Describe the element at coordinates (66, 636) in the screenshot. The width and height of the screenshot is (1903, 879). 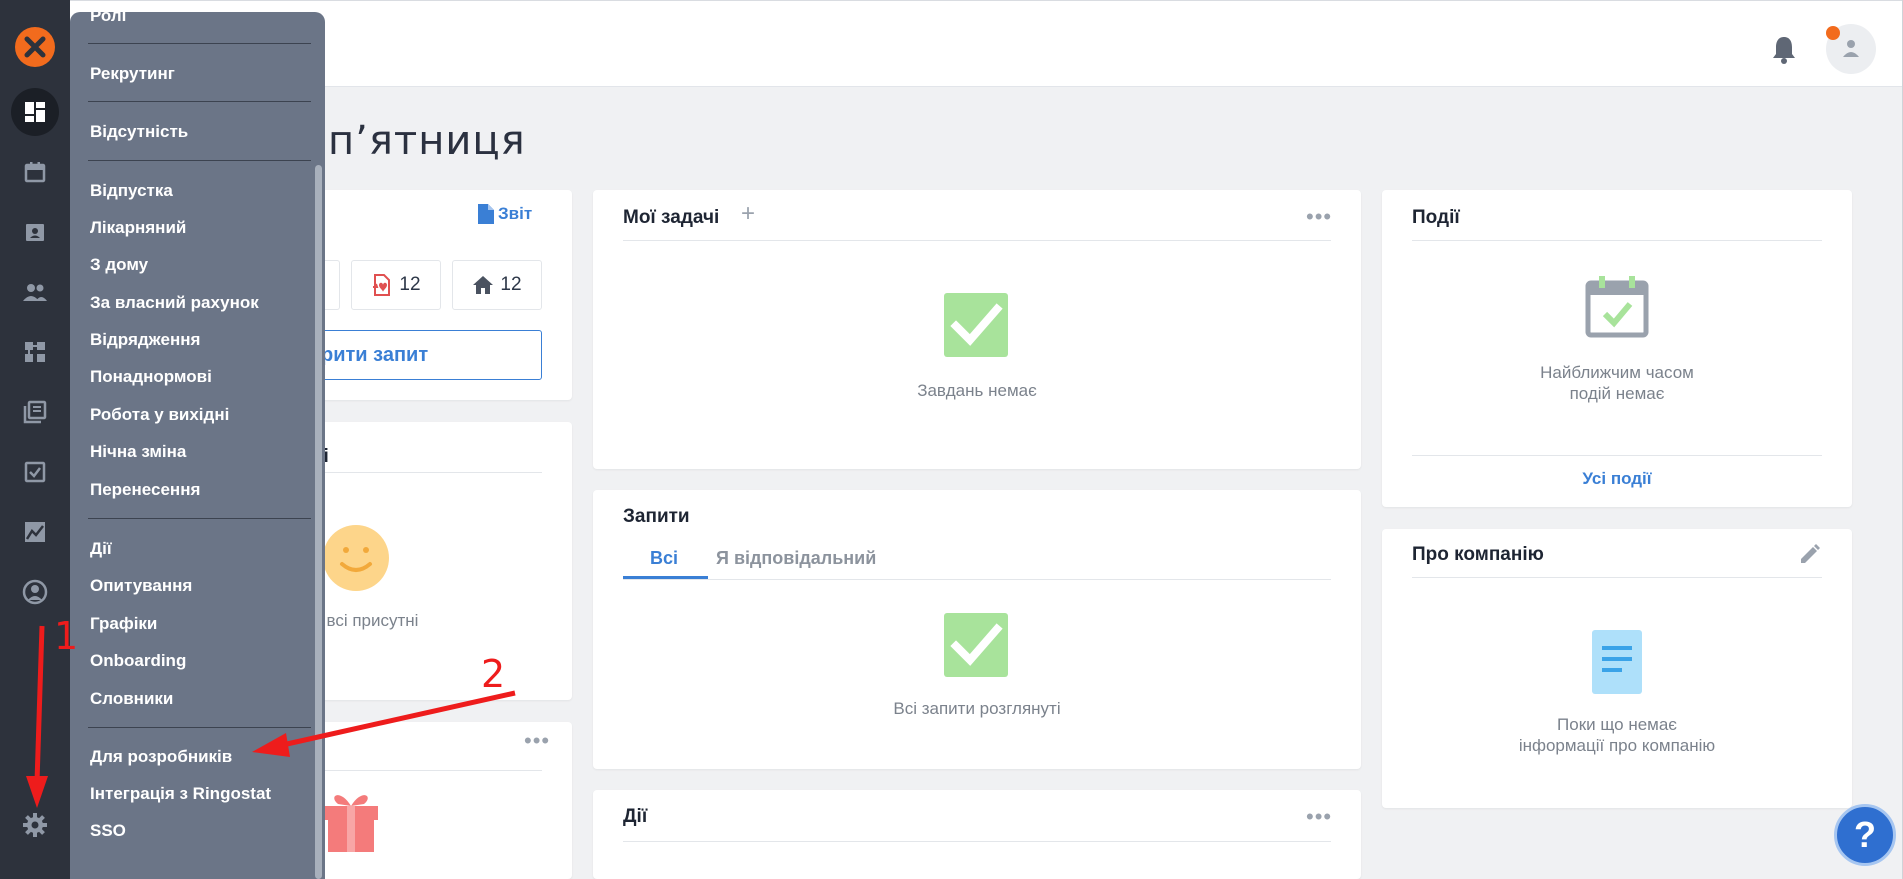
I see `annotation-step-1: 1` at that location.